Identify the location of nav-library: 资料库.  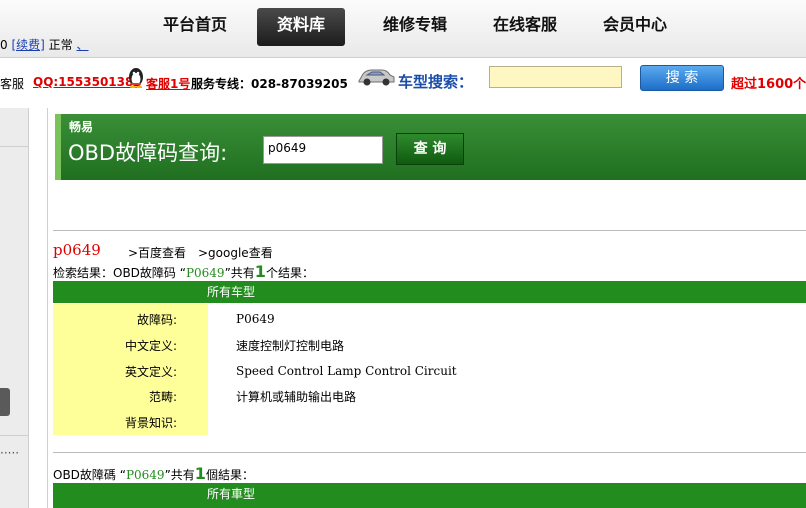
(301, 27).